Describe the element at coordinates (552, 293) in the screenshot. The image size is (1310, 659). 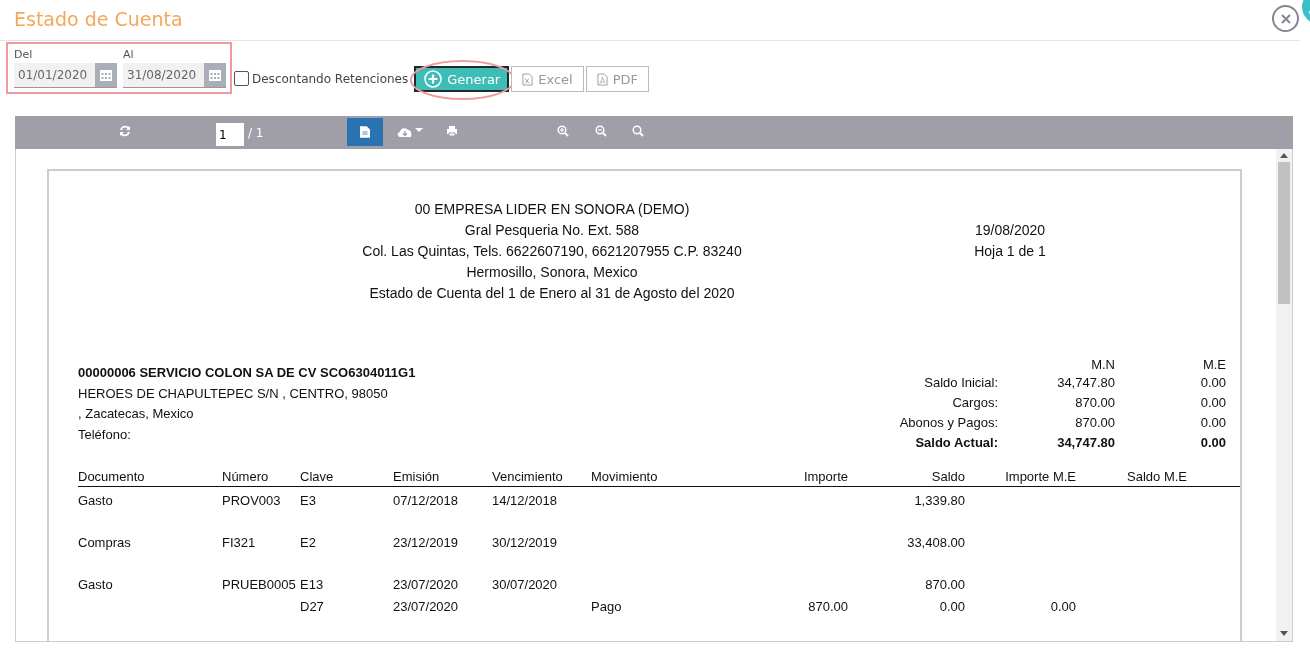
I see `report-header-line: Estado de Cuenta del 1 de Enero al 31 de Agosto del 2020` at that location.